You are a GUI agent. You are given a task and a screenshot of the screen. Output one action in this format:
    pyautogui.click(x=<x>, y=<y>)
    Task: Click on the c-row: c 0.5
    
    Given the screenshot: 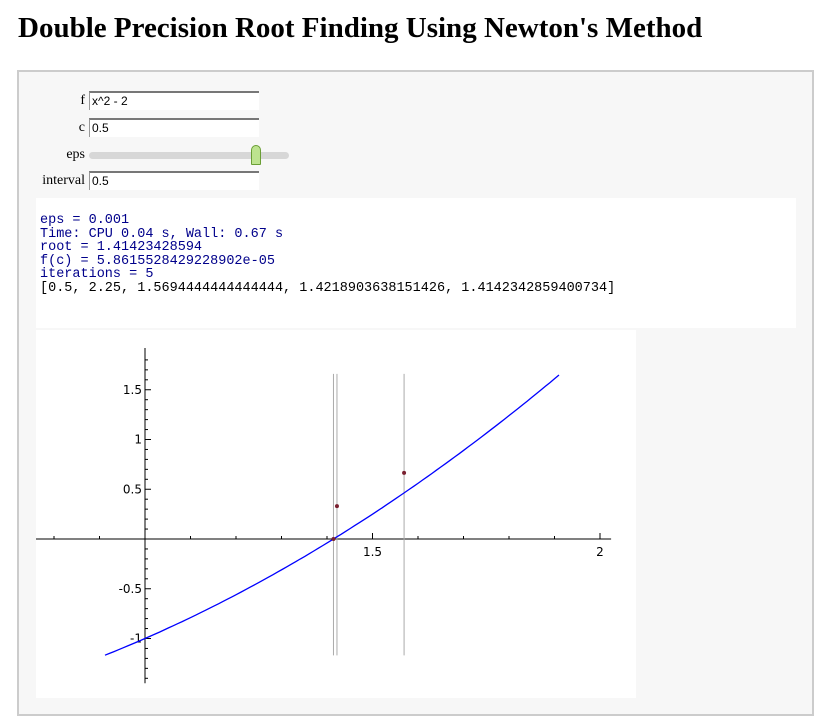 What is the action you would take?
    pyautogui.click(x=139, y=127)
    